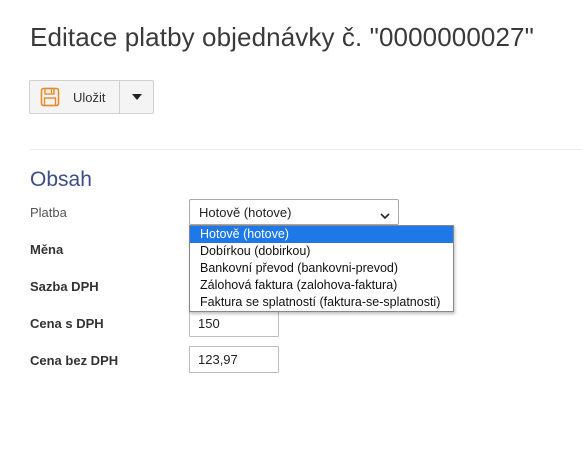 Image resolution: width=582 pixels, height=454 pixels. I want to click on cena-s-dph-label: Cena s DPH, so click(67, 323).